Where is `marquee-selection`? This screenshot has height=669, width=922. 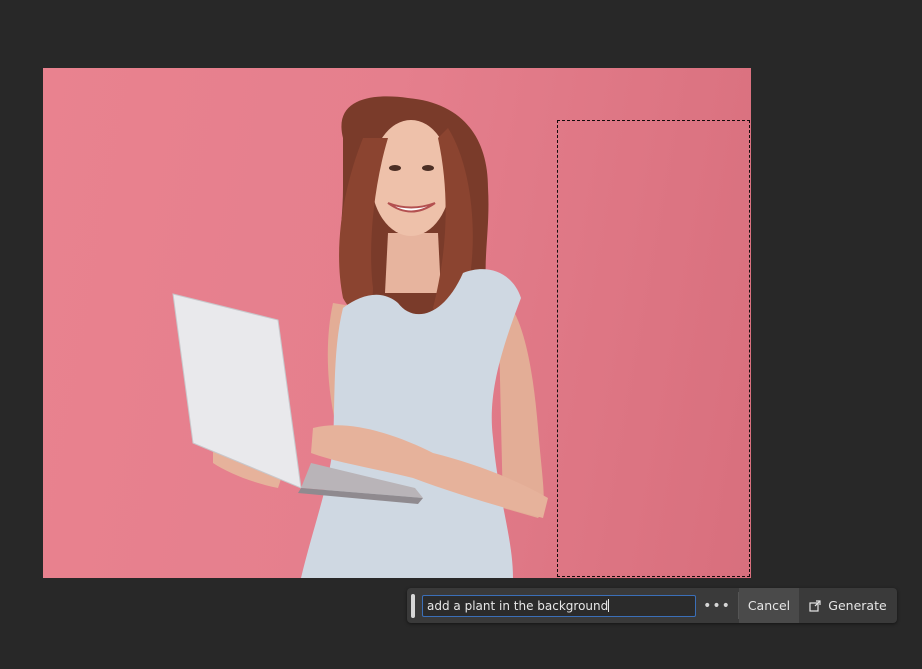
marquee-selection is located at coordinates (653, 348).